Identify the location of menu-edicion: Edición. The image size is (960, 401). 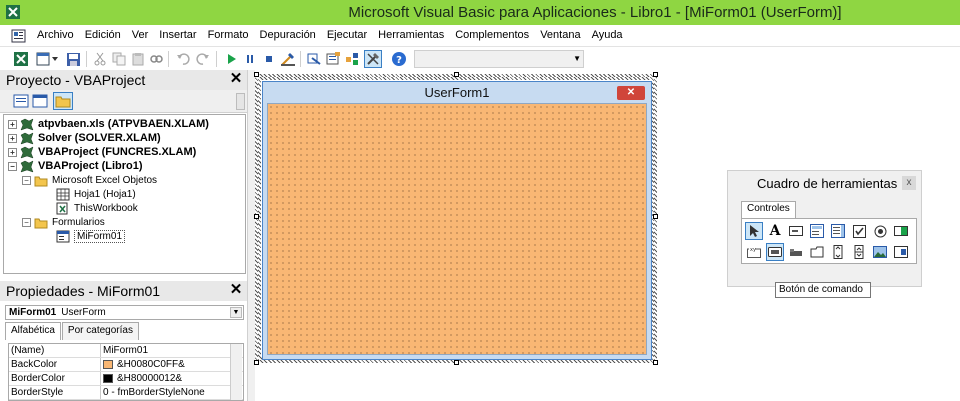
(103, 35).